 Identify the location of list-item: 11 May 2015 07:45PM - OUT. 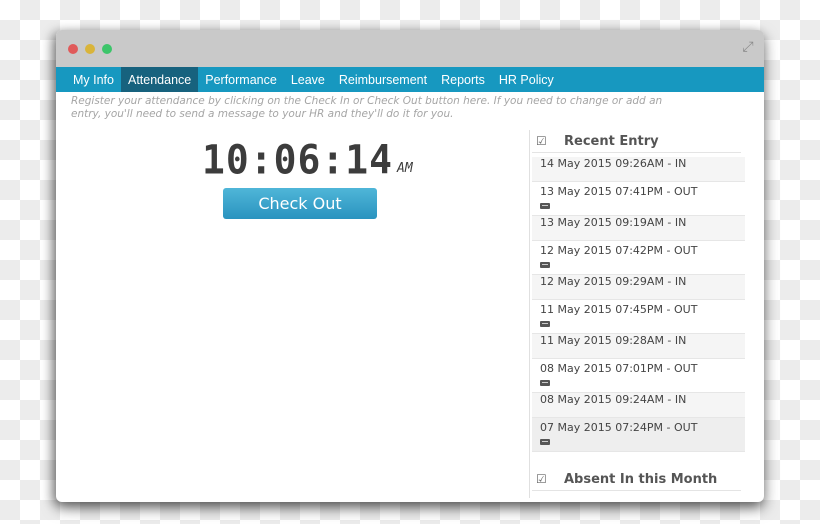
(638, 317).